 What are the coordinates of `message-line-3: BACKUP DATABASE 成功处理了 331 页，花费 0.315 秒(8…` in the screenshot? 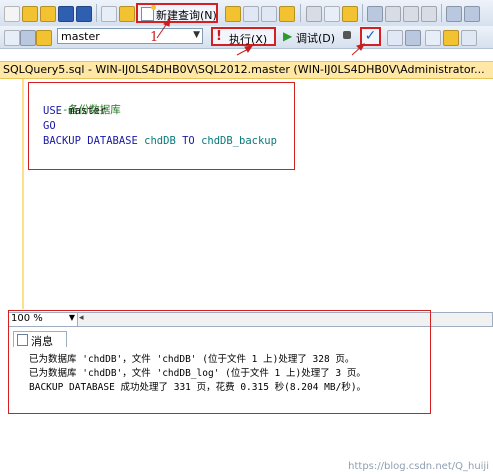 It's located at (198, 387).